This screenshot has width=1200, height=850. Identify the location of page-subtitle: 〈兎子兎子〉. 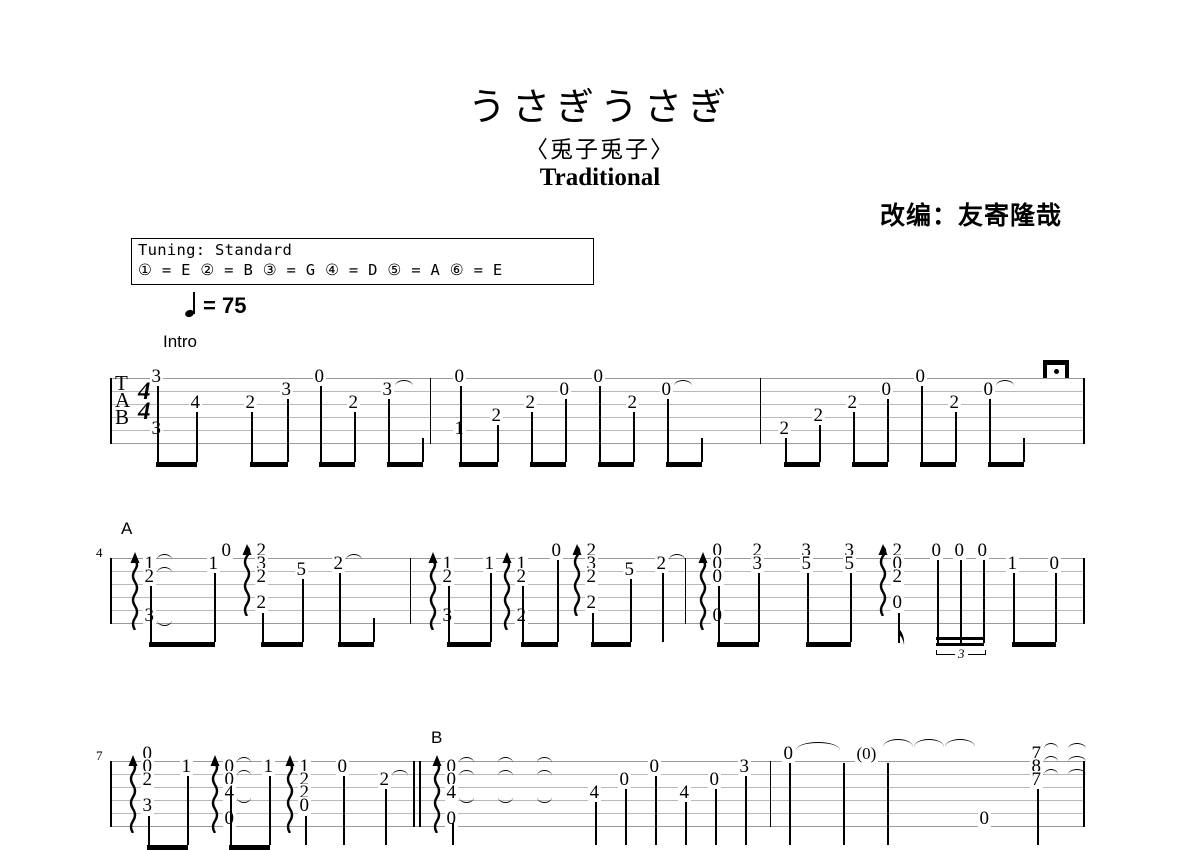
(600, 150).